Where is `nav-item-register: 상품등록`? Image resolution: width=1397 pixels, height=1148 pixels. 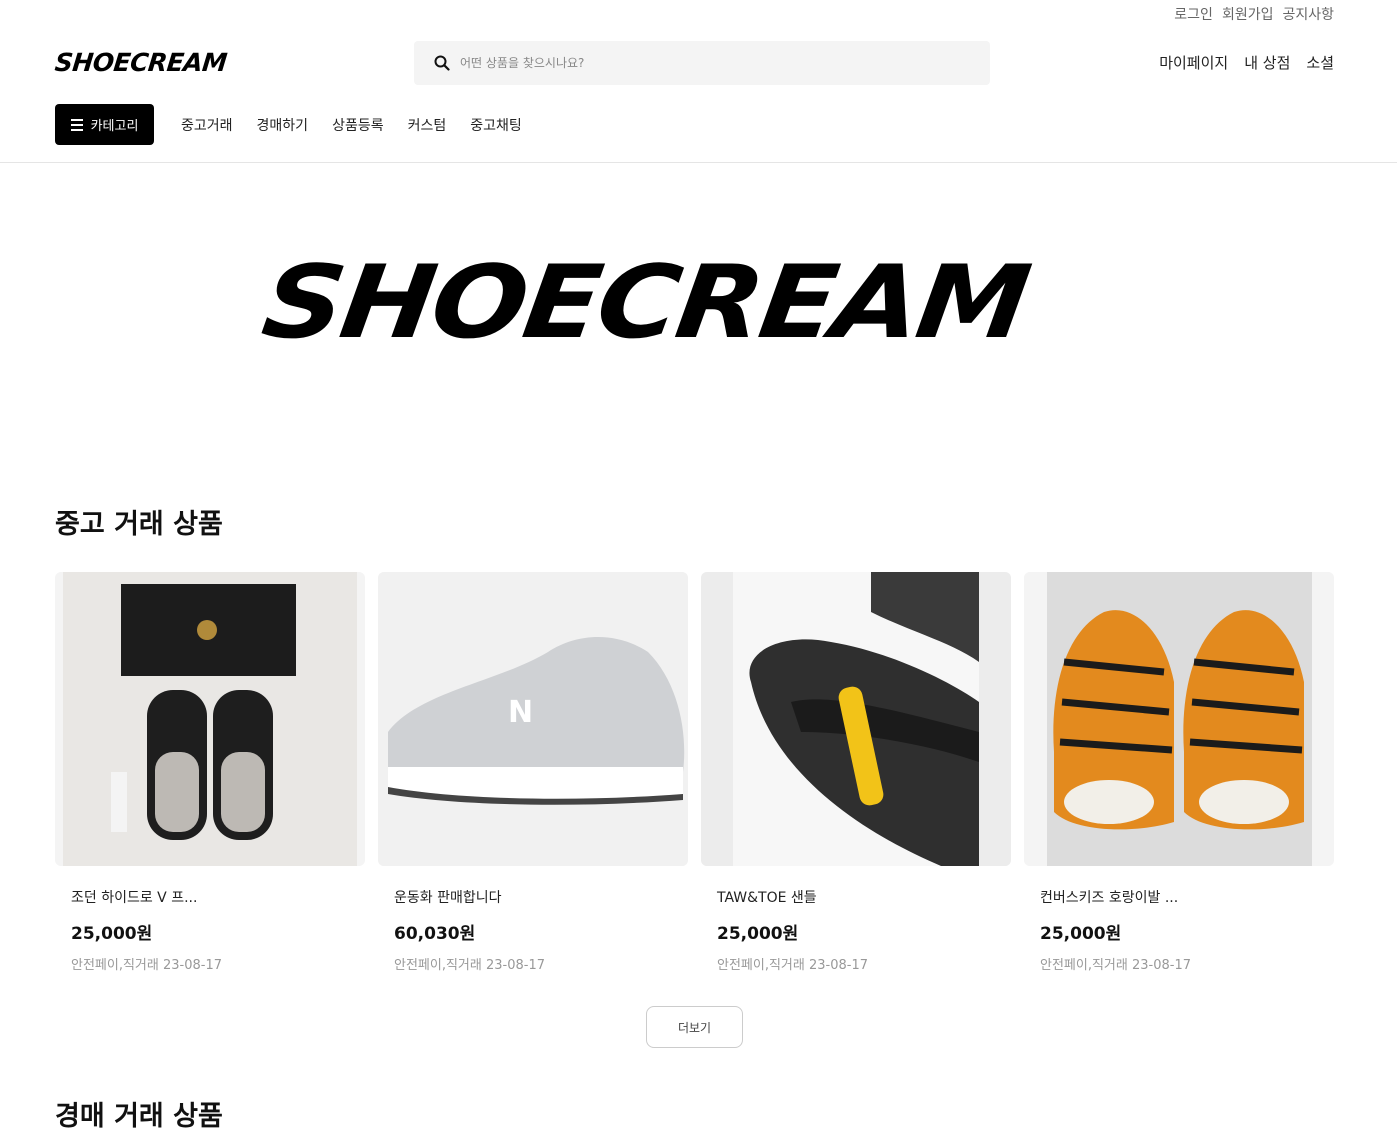
nav-item-register: 상품등록 is located at coordinates (358, 125).